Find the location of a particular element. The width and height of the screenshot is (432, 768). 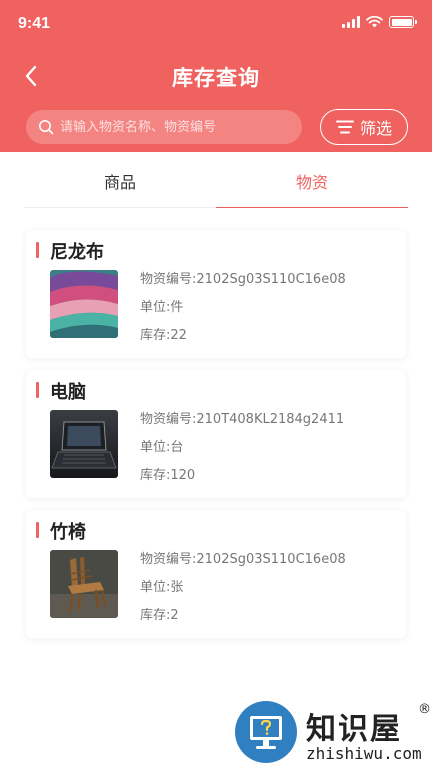

registered-mark: ® is located at coordinates (424, 709).